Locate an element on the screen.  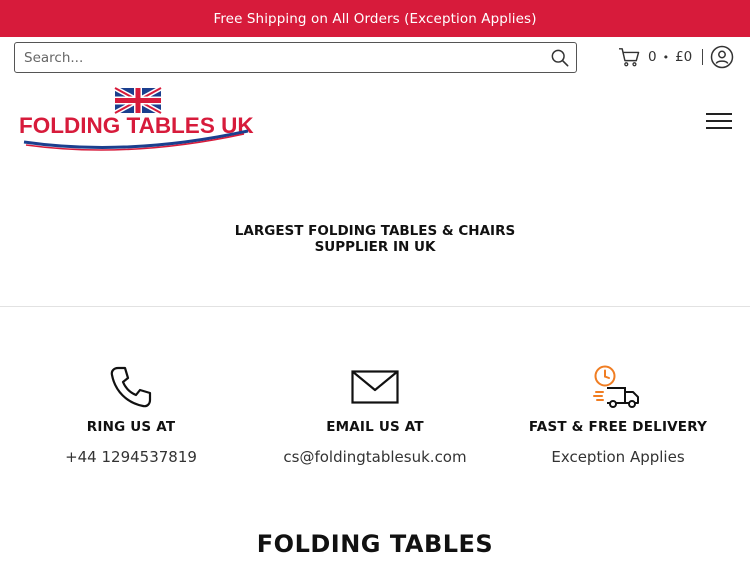
search-bar is located at coordinates (295, 57).